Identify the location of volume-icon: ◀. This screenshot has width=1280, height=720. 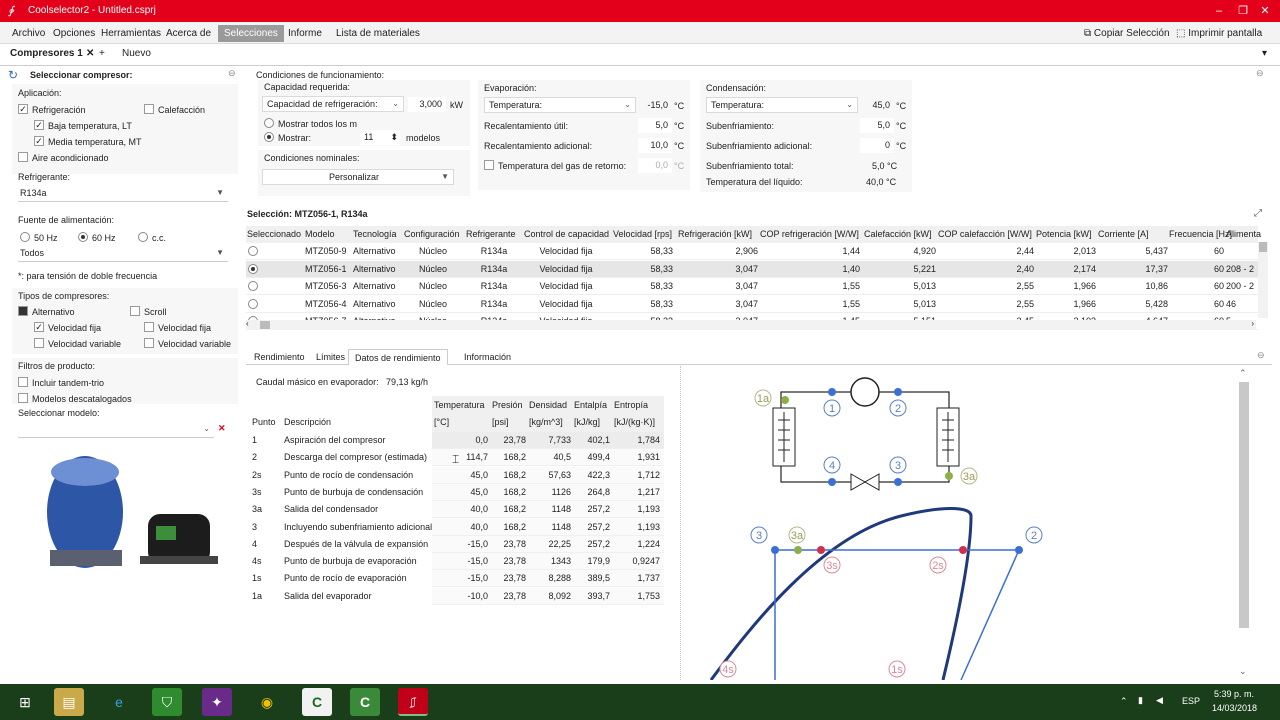
(1159, 700).